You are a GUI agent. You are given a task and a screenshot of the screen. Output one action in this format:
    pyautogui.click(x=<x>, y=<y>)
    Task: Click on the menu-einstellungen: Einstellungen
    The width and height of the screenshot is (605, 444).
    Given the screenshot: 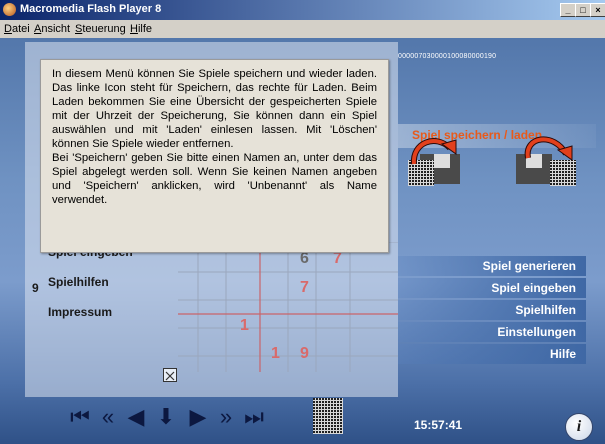 What is the action you would take?
    pyautogui.click(x=492, y=332)
    